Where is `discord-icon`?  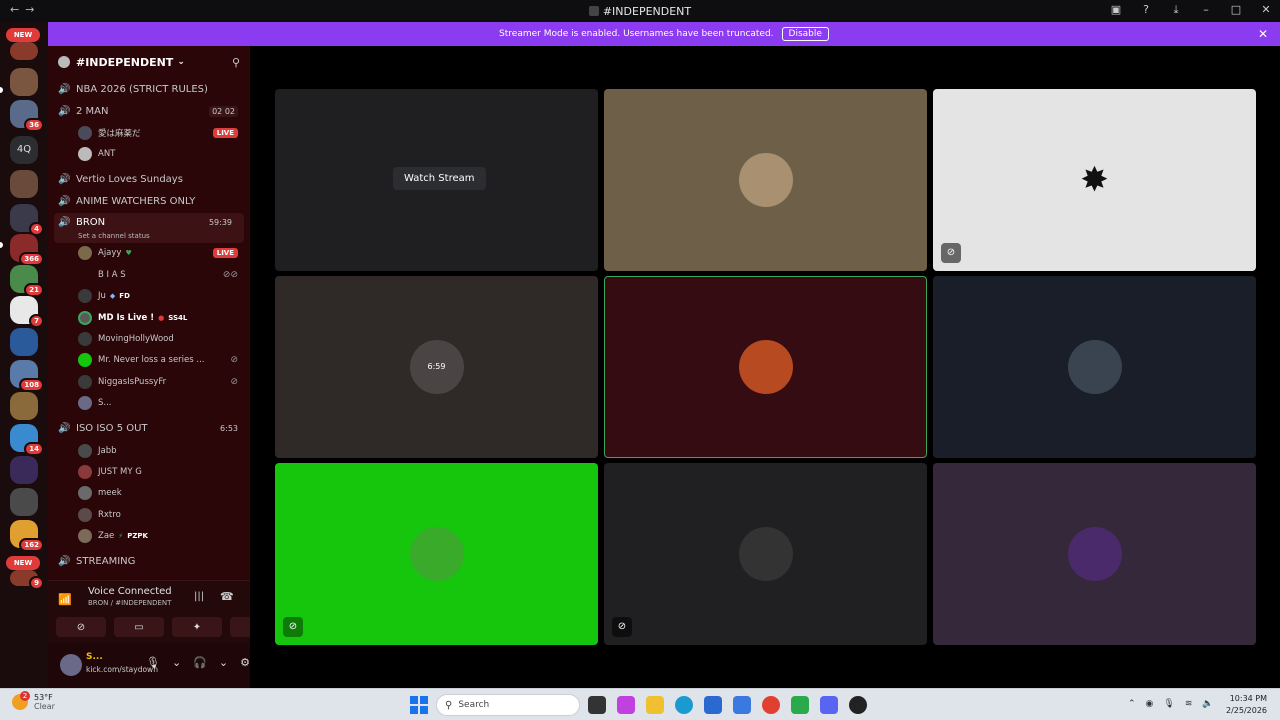
discord-icon is located at coordinates (829, 705).